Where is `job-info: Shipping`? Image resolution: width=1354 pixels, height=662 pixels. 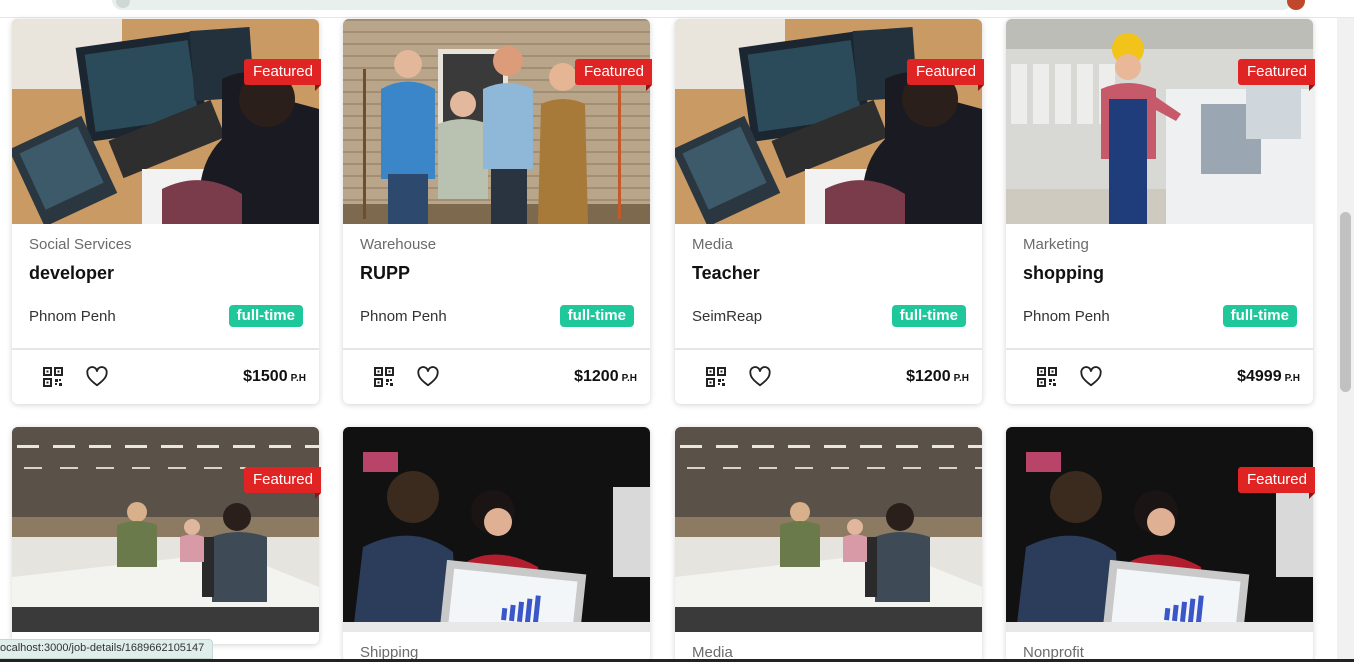
job-info: Shipping is located at coordinates (496, 647).